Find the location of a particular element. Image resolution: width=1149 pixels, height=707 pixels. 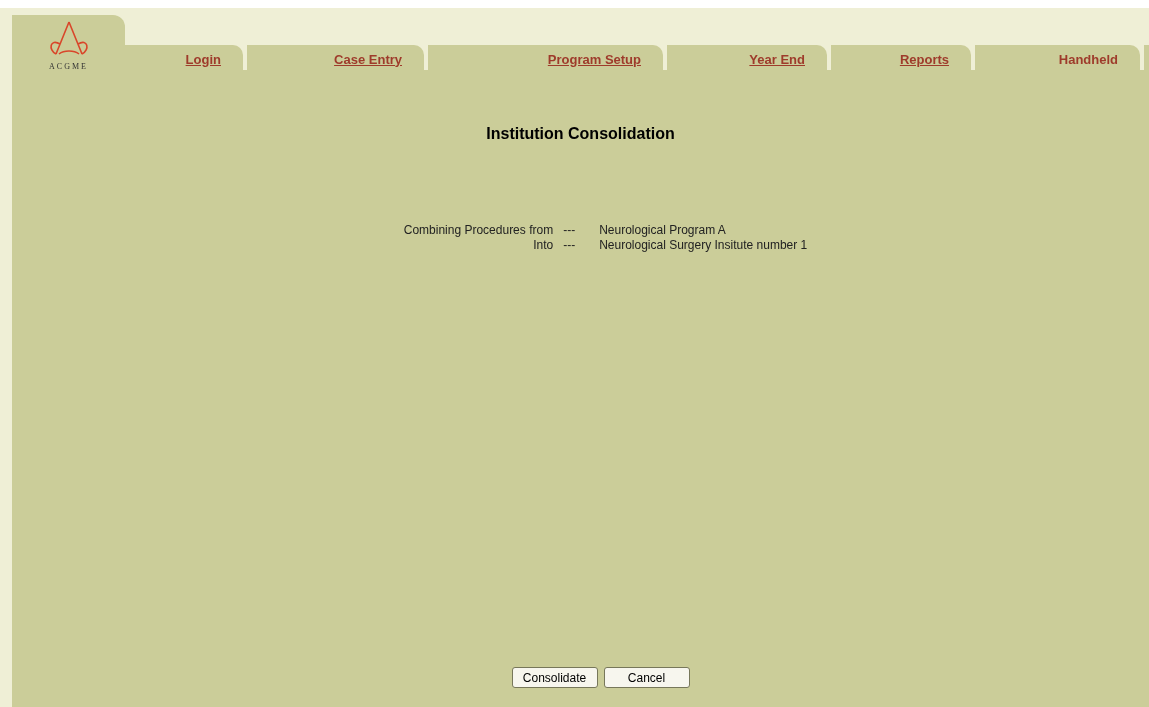

form-button: Consolidate is located at coordinates (554, 677).